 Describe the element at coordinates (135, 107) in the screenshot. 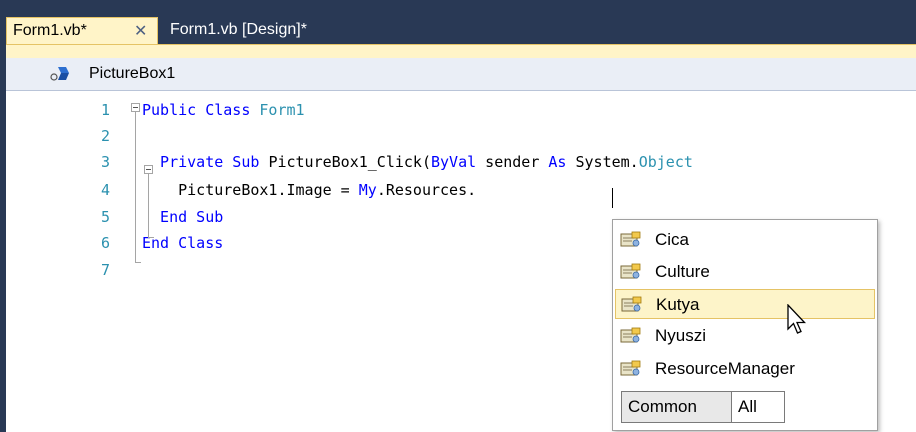

I see `collapse-class-icon` at that location.